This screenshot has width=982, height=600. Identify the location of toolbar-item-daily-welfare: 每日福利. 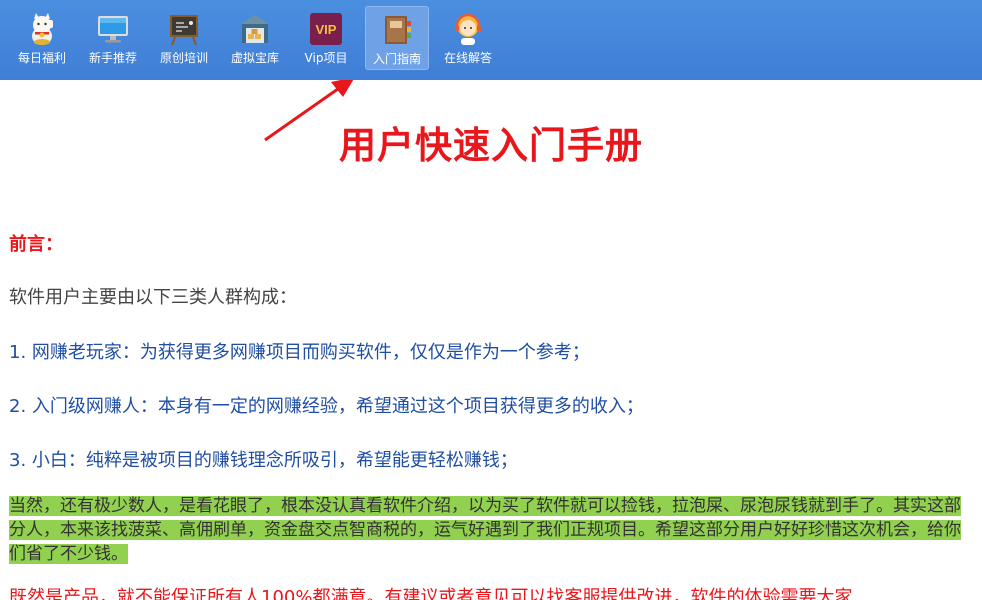
(42, 40).